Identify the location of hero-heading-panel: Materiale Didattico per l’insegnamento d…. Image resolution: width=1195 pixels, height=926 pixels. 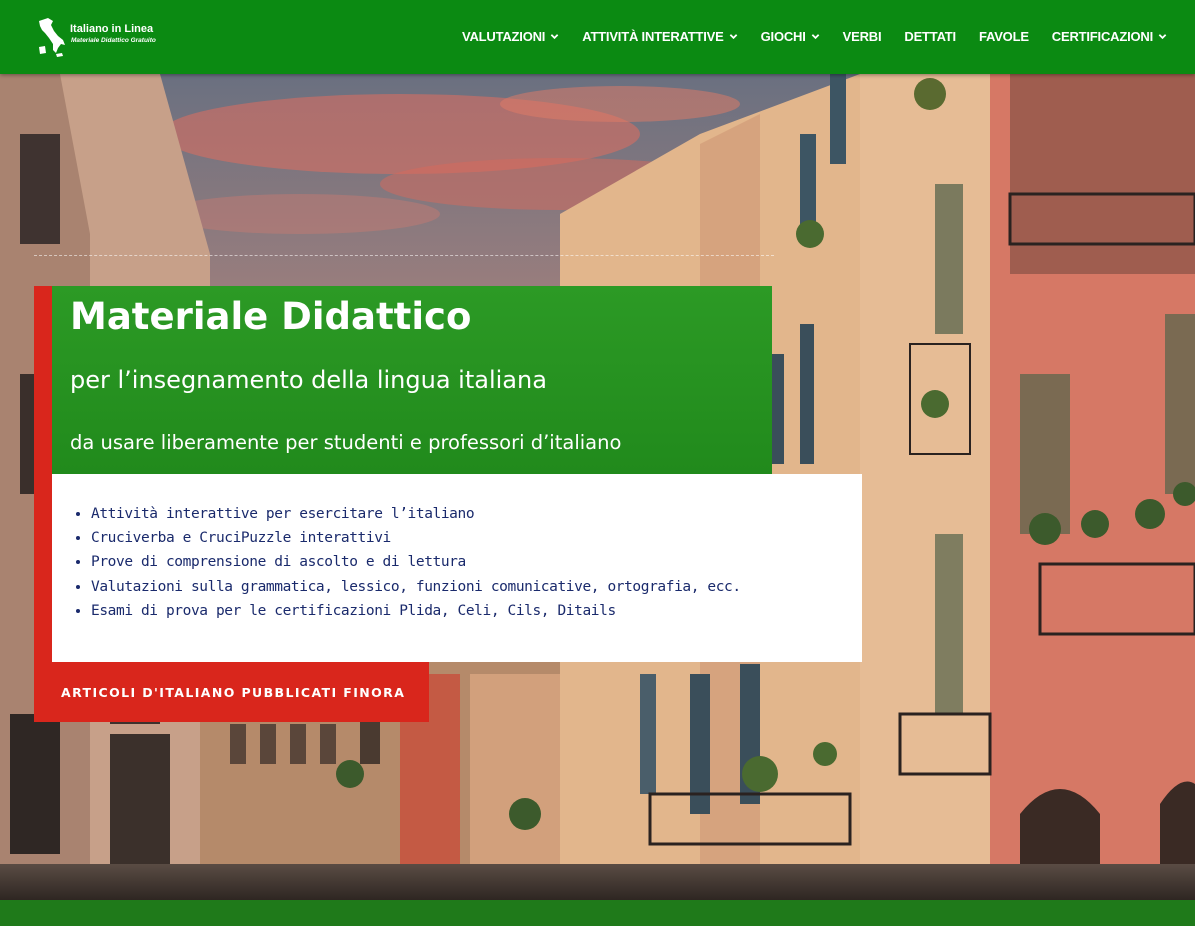
(412, 380).